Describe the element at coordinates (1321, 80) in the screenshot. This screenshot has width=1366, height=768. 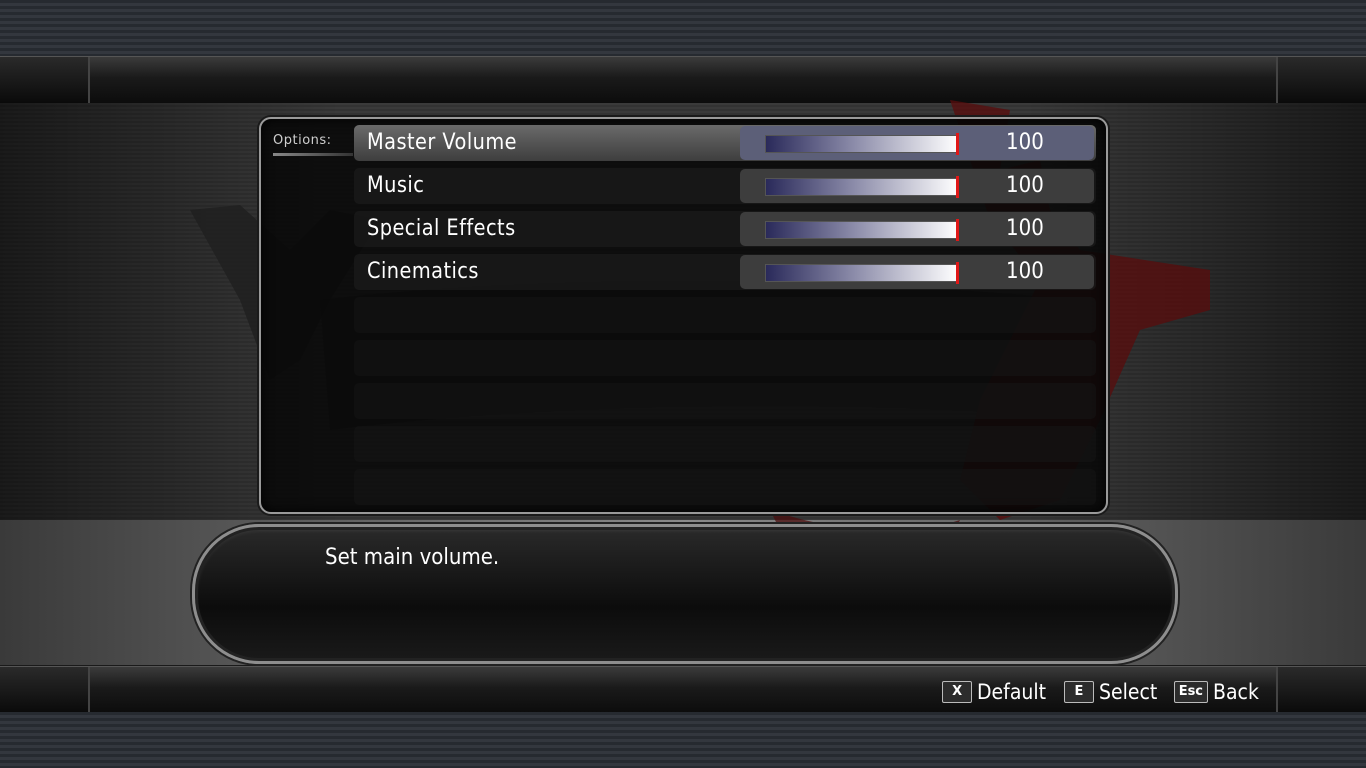
I see `top-bar-right-cap` at that location.